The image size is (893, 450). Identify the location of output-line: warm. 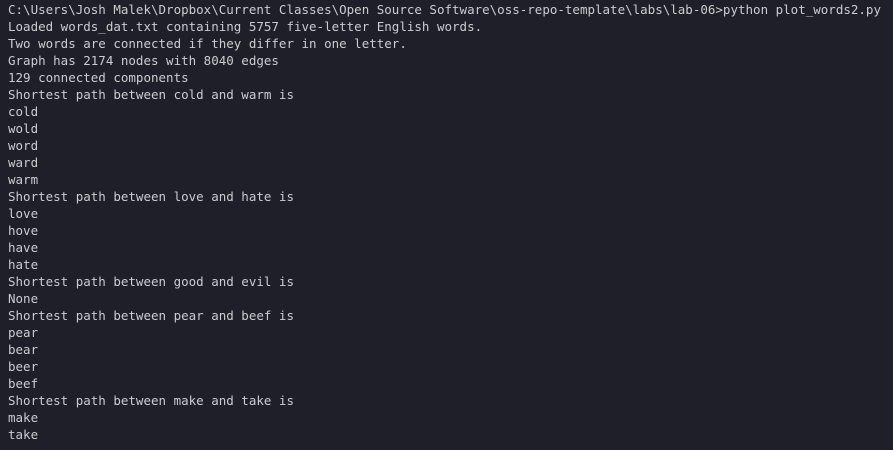
(23, 179).